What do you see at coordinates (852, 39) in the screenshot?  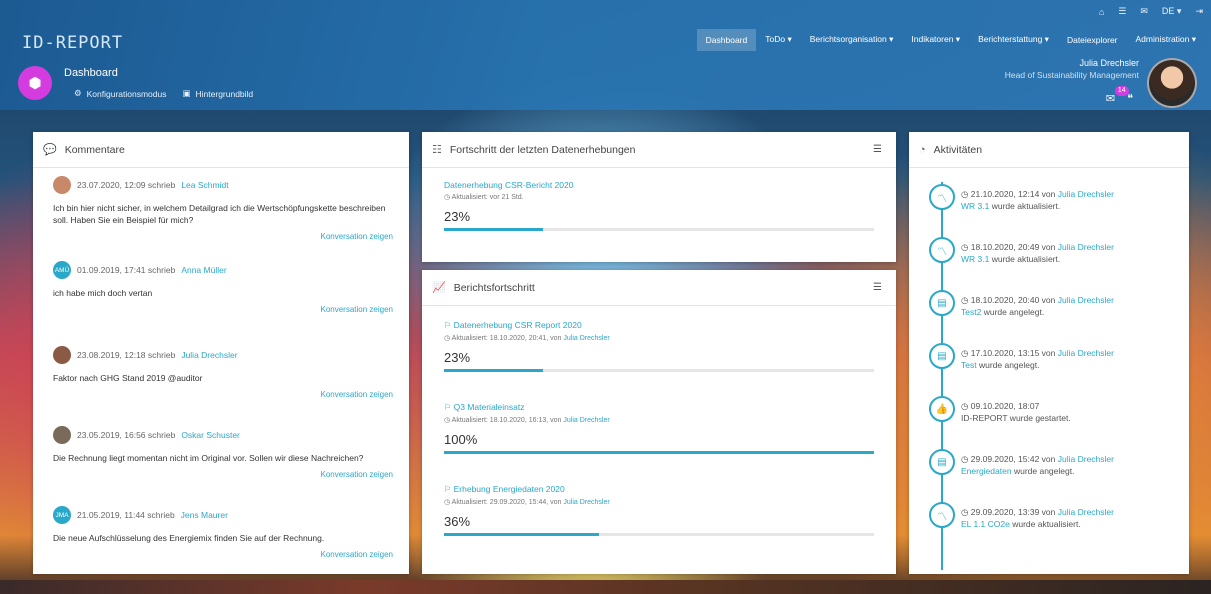 I see `nav-item: Berichtsorganisation ▾` at bounding box center [852, 39].